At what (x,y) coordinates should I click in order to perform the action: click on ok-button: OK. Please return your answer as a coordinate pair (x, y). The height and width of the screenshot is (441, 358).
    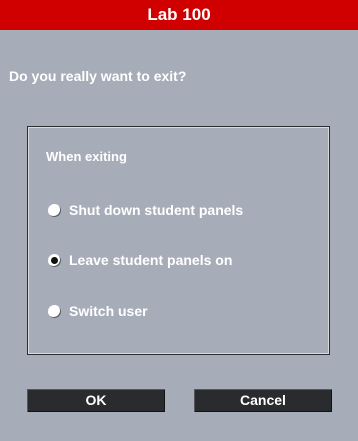
    Looking at the image, I should click on (96, 400).